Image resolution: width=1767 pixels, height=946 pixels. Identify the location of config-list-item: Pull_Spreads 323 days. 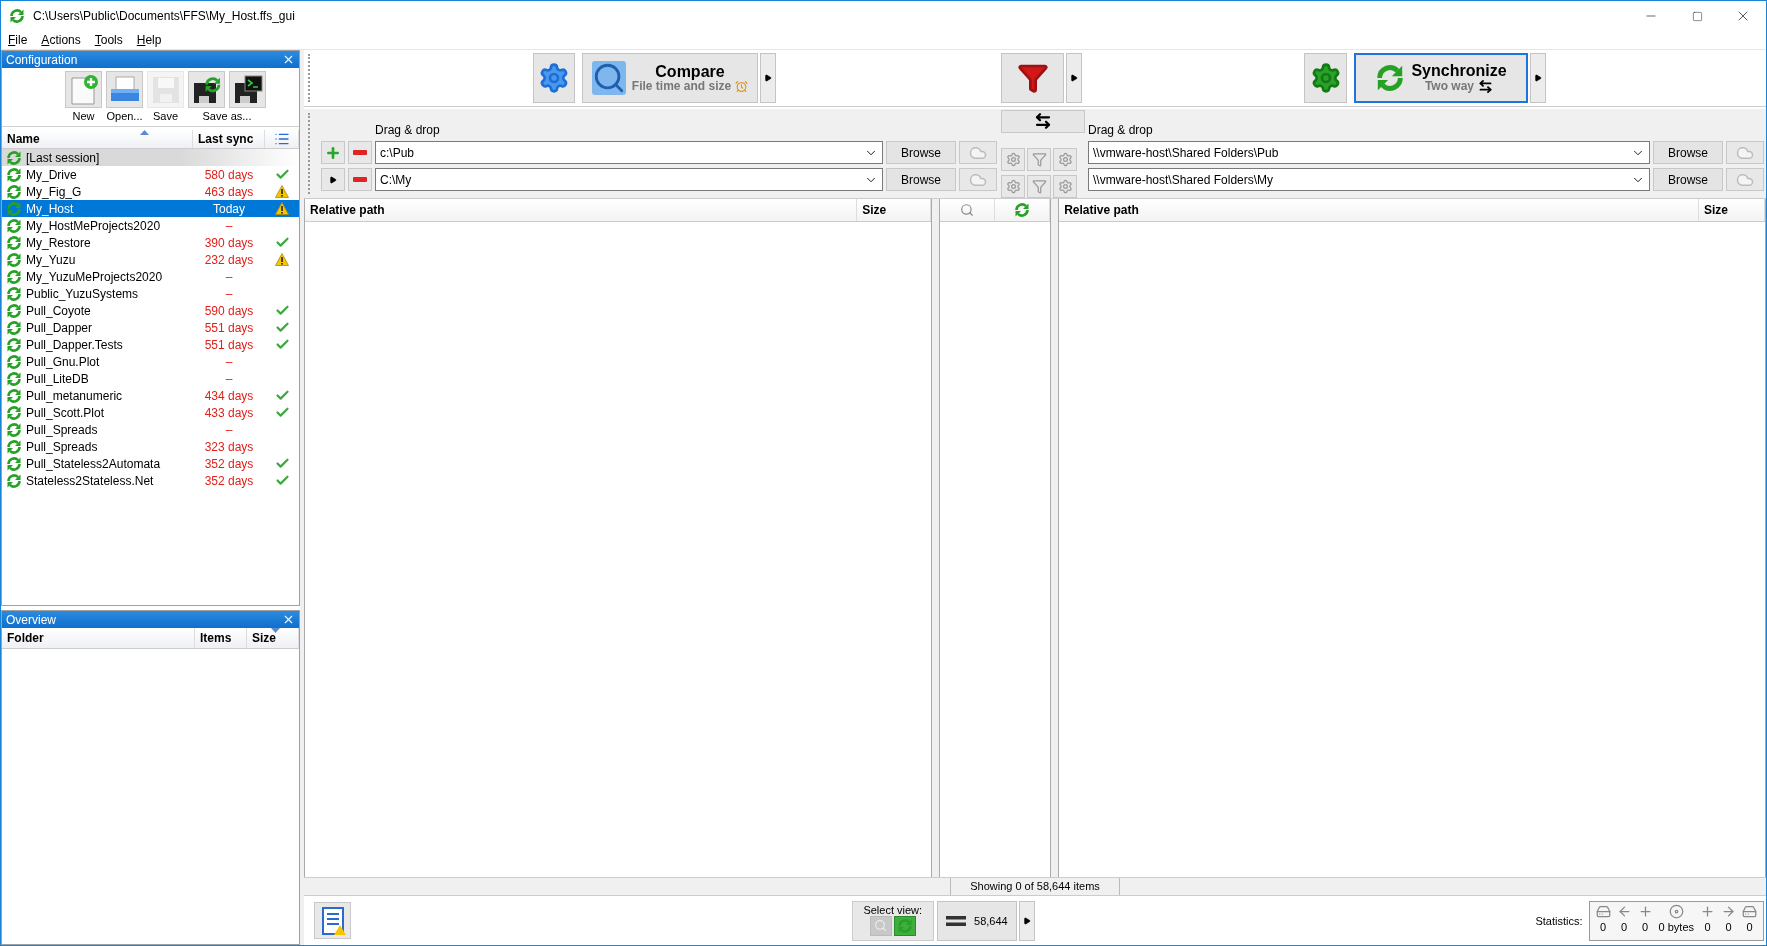
(150, 446).